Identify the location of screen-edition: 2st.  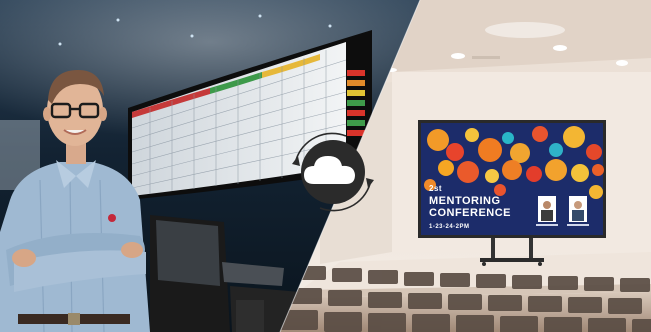
(435, 188).